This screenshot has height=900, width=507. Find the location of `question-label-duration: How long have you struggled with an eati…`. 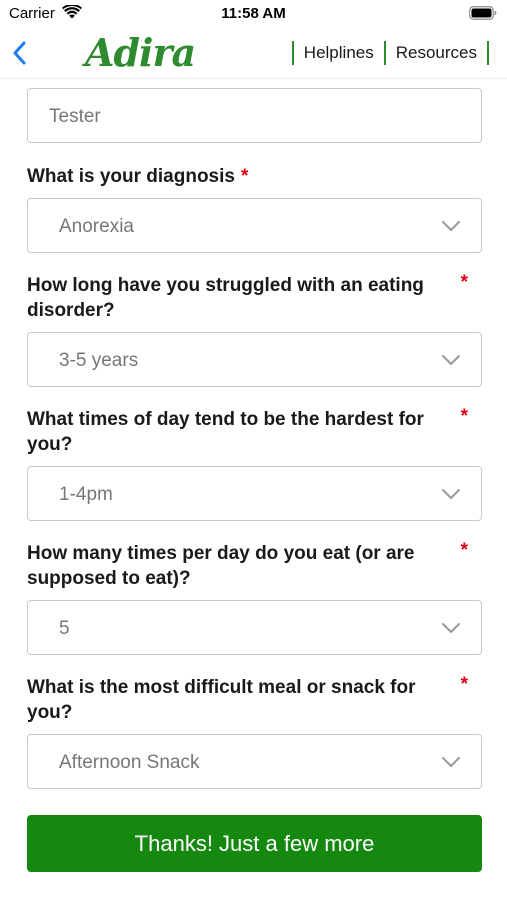

question-label-duration: How long have you struggled with an eati… is located at coordinates (254, 297).